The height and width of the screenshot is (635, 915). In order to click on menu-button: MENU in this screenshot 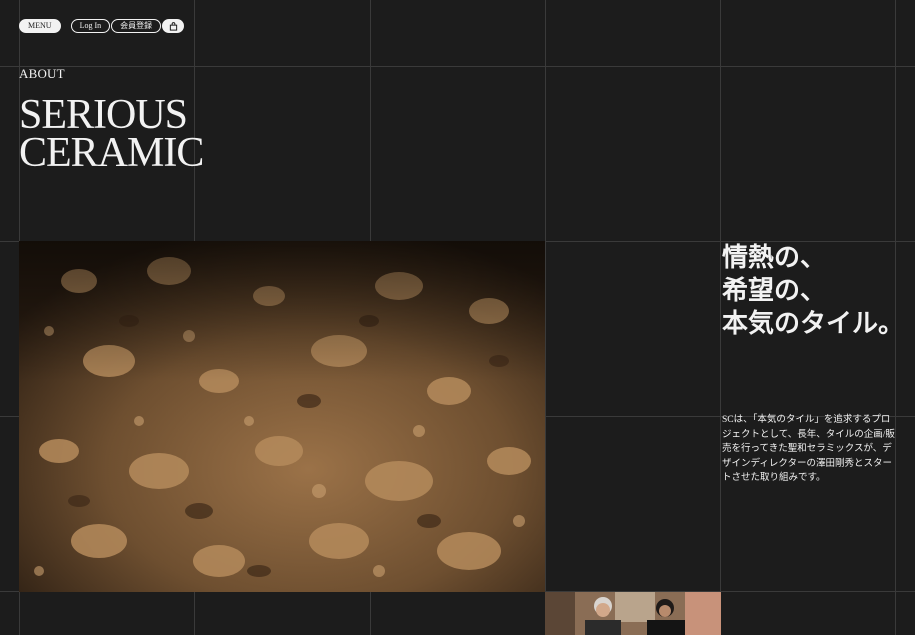, I will do `click(40, 26)`.